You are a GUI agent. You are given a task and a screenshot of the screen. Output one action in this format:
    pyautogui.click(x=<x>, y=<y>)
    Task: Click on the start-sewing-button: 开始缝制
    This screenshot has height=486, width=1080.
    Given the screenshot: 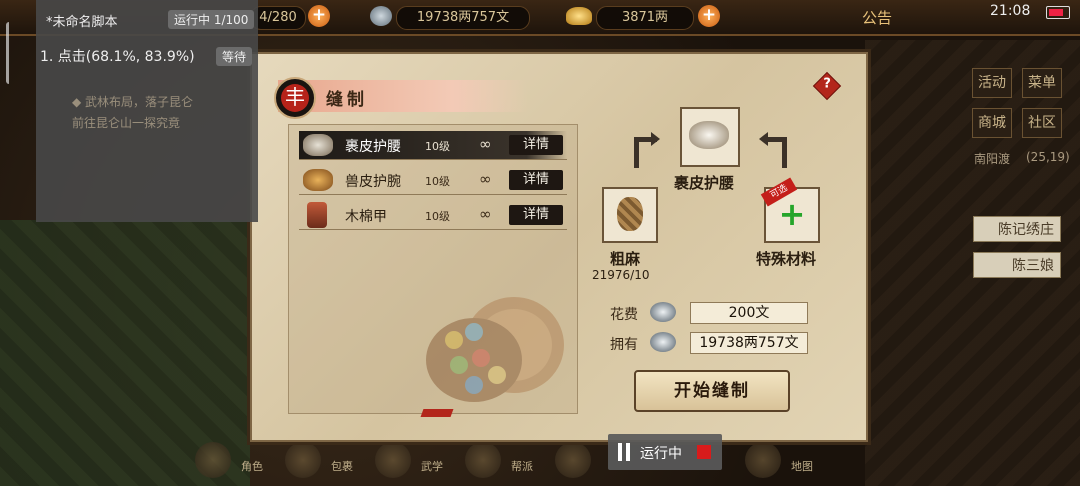 What is the action you would take?
    pyautogui.click(x=712, y=391)
    